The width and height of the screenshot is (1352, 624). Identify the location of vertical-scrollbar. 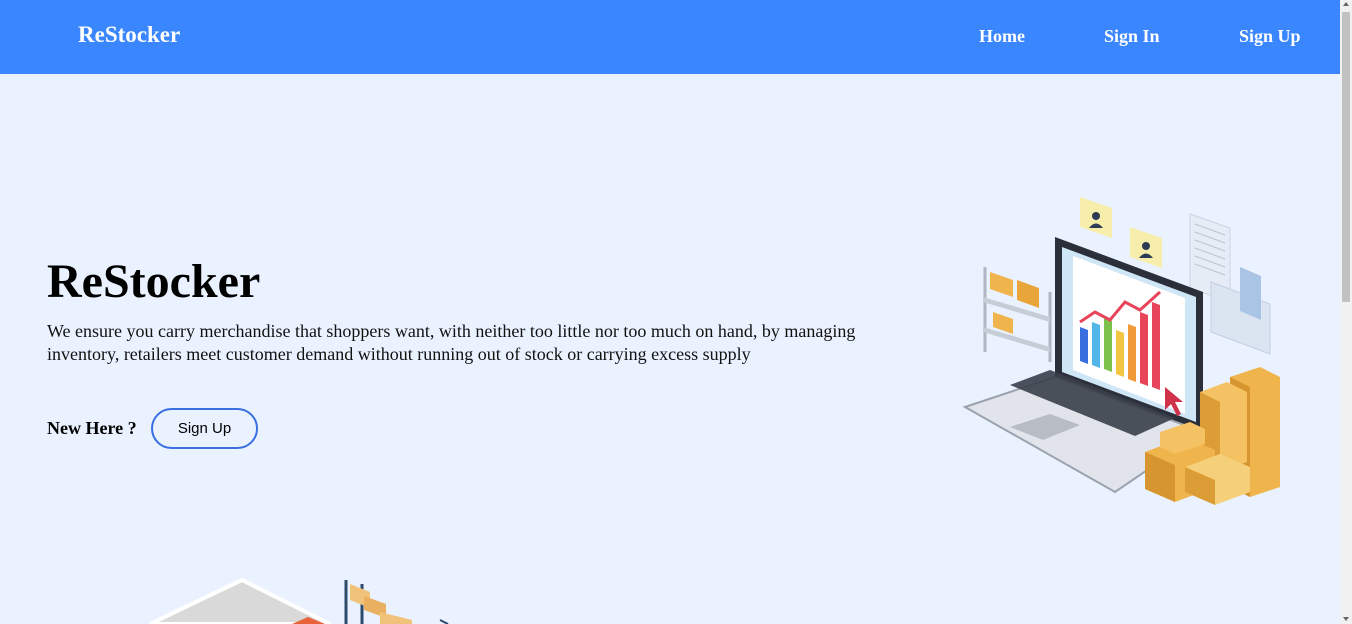
(1346, 312).